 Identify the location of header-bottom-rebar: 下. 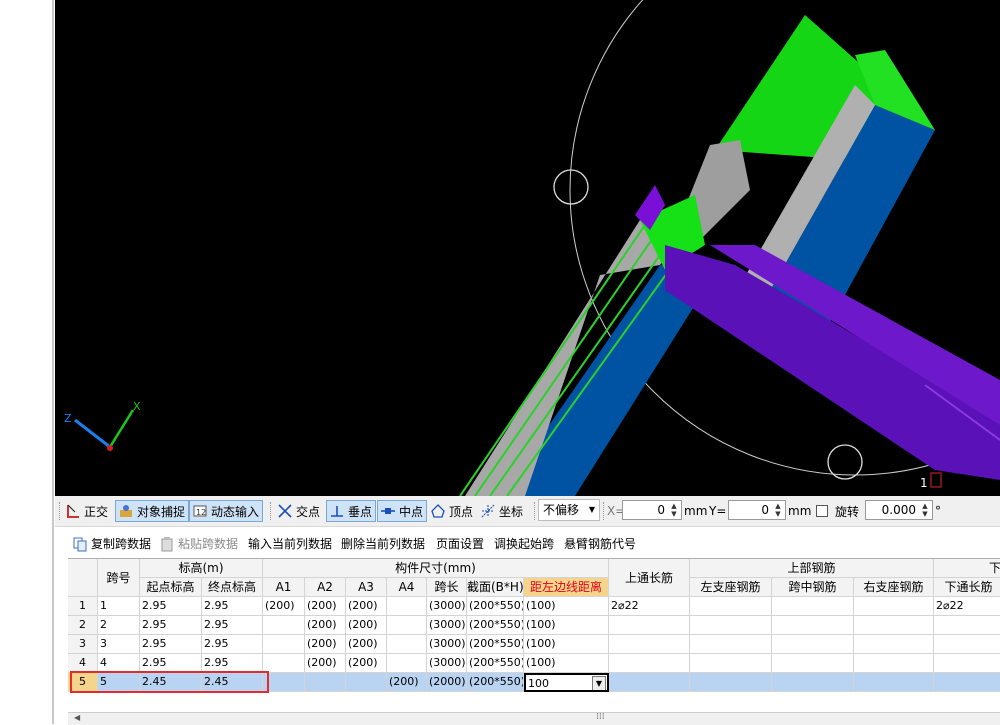
(967, 568).